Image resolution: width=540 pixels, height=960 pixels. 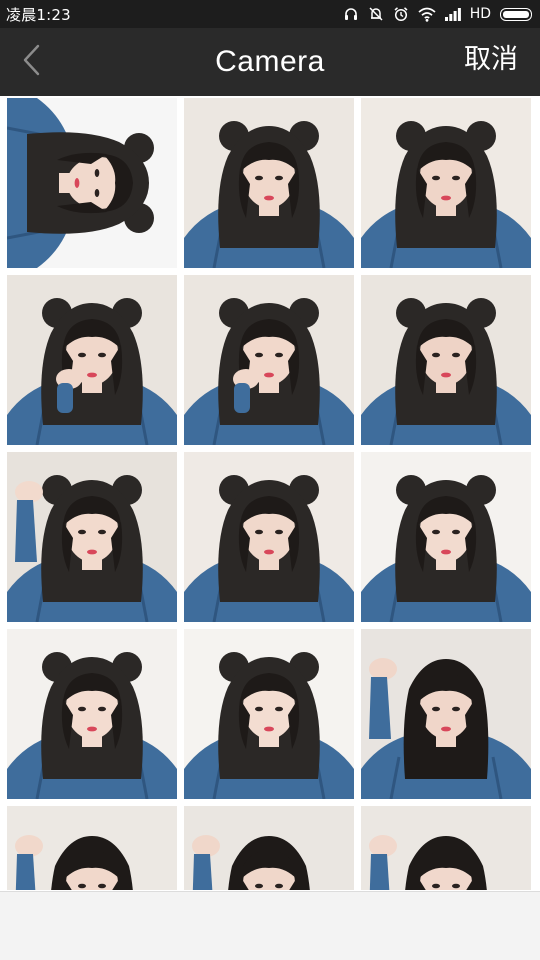 What do you see at coordinates (452, 14) in the screenshot?
I see `signal-icon` at bounding box center [452, 14].